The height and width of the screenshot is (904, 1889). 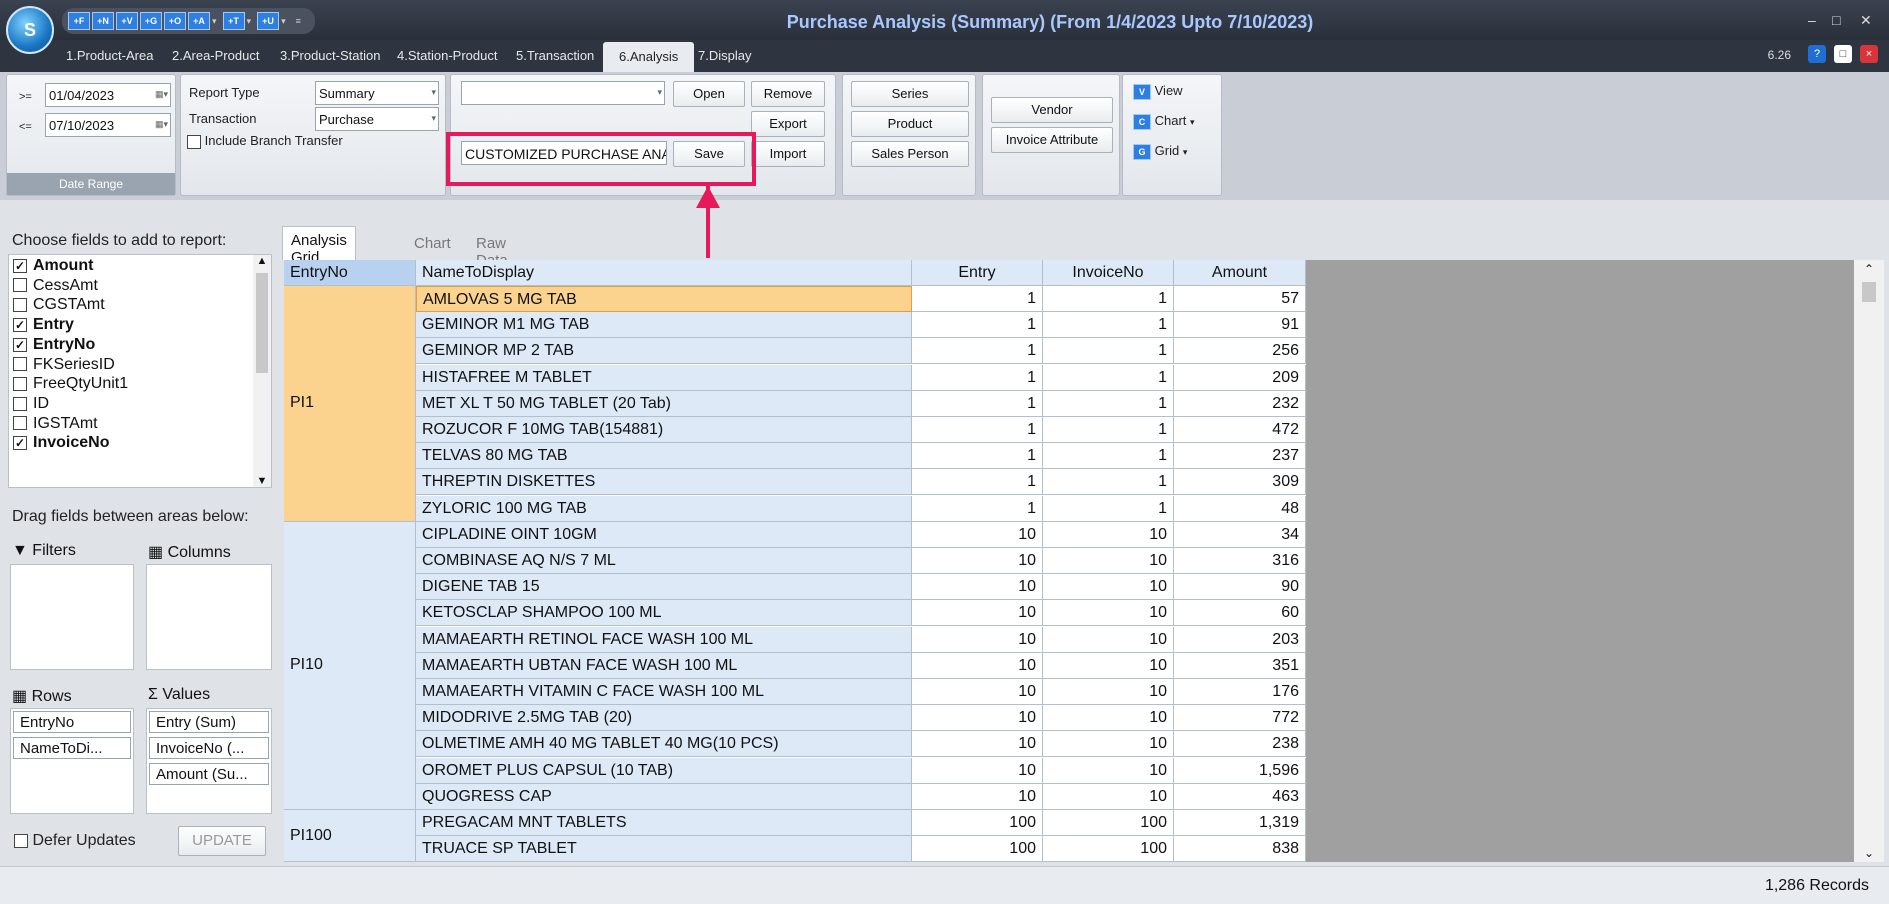 What do you see at coordinates (55, 286) in the screenshot?
I see `field-item-cessamt: CessAmt` at bounding box center [55, 286].